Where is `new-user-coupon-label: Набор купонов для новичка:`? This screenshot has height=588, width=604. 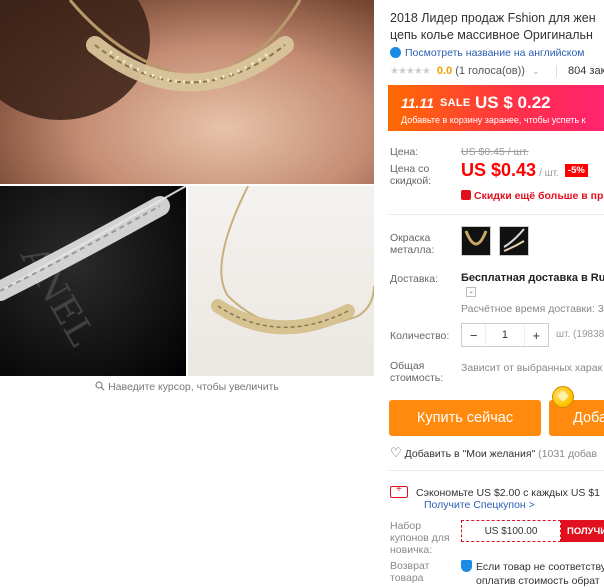
new-user-coupon-label: Набор купонов для новичка: is located at coordinates (420, 538).